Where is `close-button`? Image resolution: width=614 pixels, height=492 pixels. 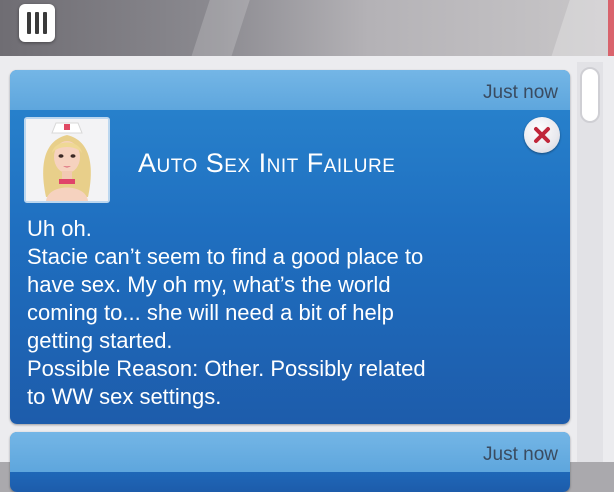
close-button is located at coordinates (542, 135).